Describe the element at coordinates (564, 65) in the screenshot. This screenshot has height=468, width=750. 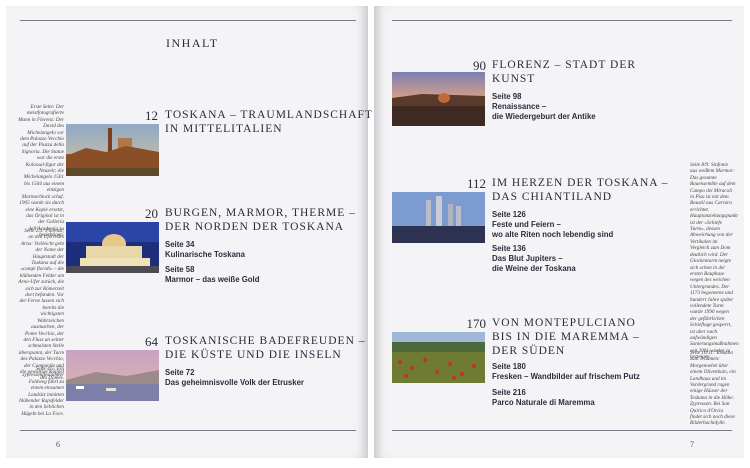
I see `chapter-title-line: FLORENZ – STADT DER` at that location.